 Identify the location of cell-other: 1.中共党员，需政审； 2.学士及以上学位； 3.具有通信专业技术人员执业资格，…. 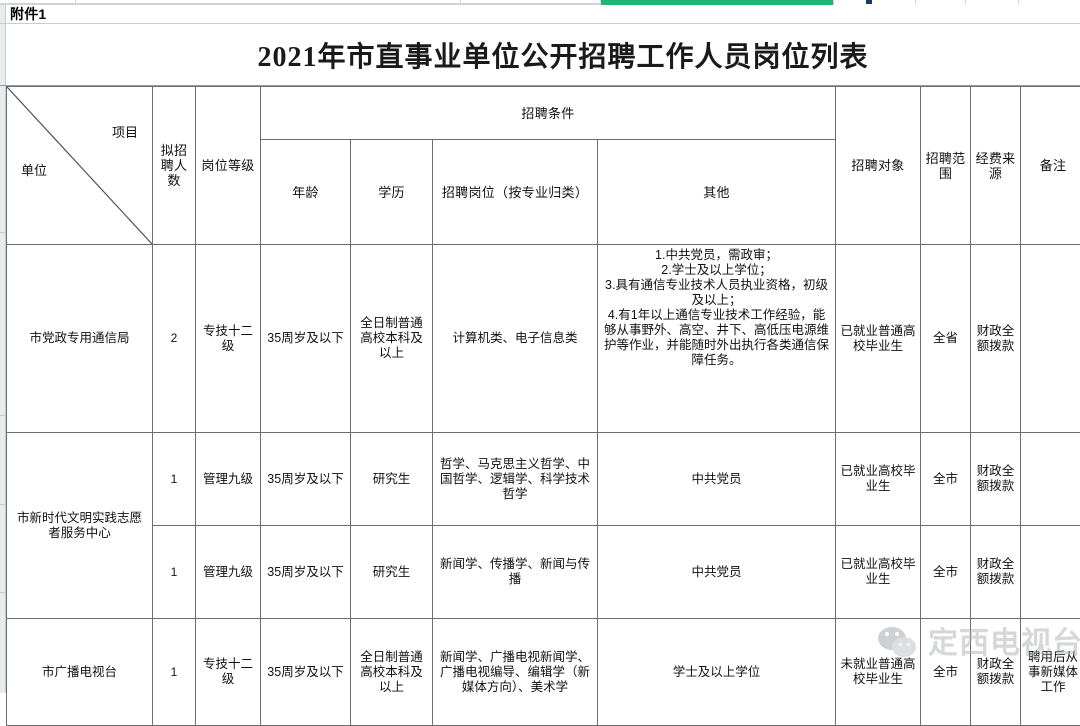
(717, 339).